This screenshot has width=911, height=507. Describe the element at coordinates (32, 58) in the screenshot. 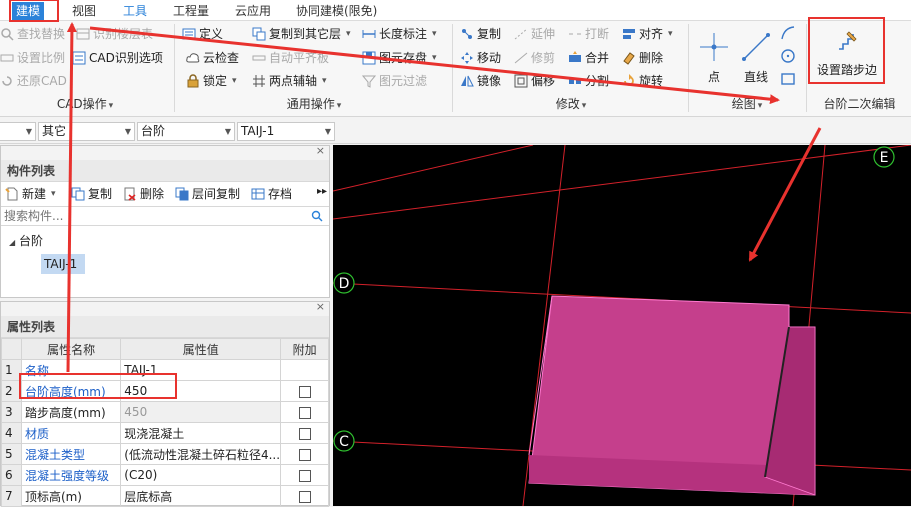

I see `set-scale-button: 设置比例` at that location.